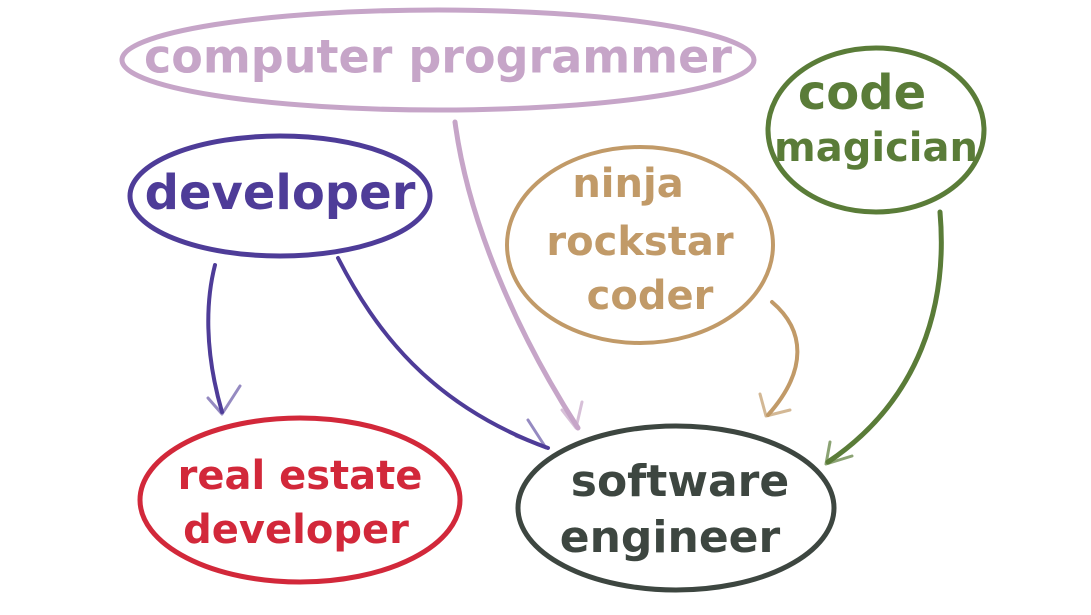 This screenshot has height=615, width=1091. I want to click on node-label: computer programmer, so click(438, 57).